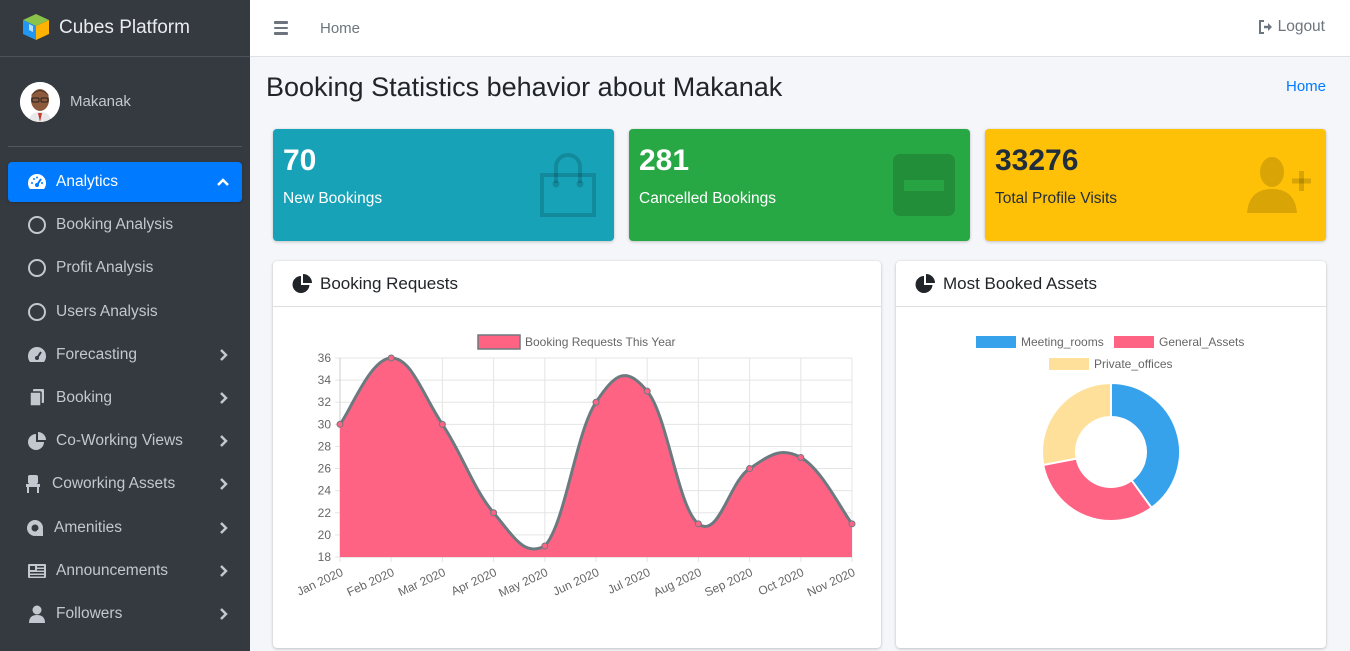  Describe the element at coordinates (37, 614) in the screenshot. I see `user-icon` at that location.